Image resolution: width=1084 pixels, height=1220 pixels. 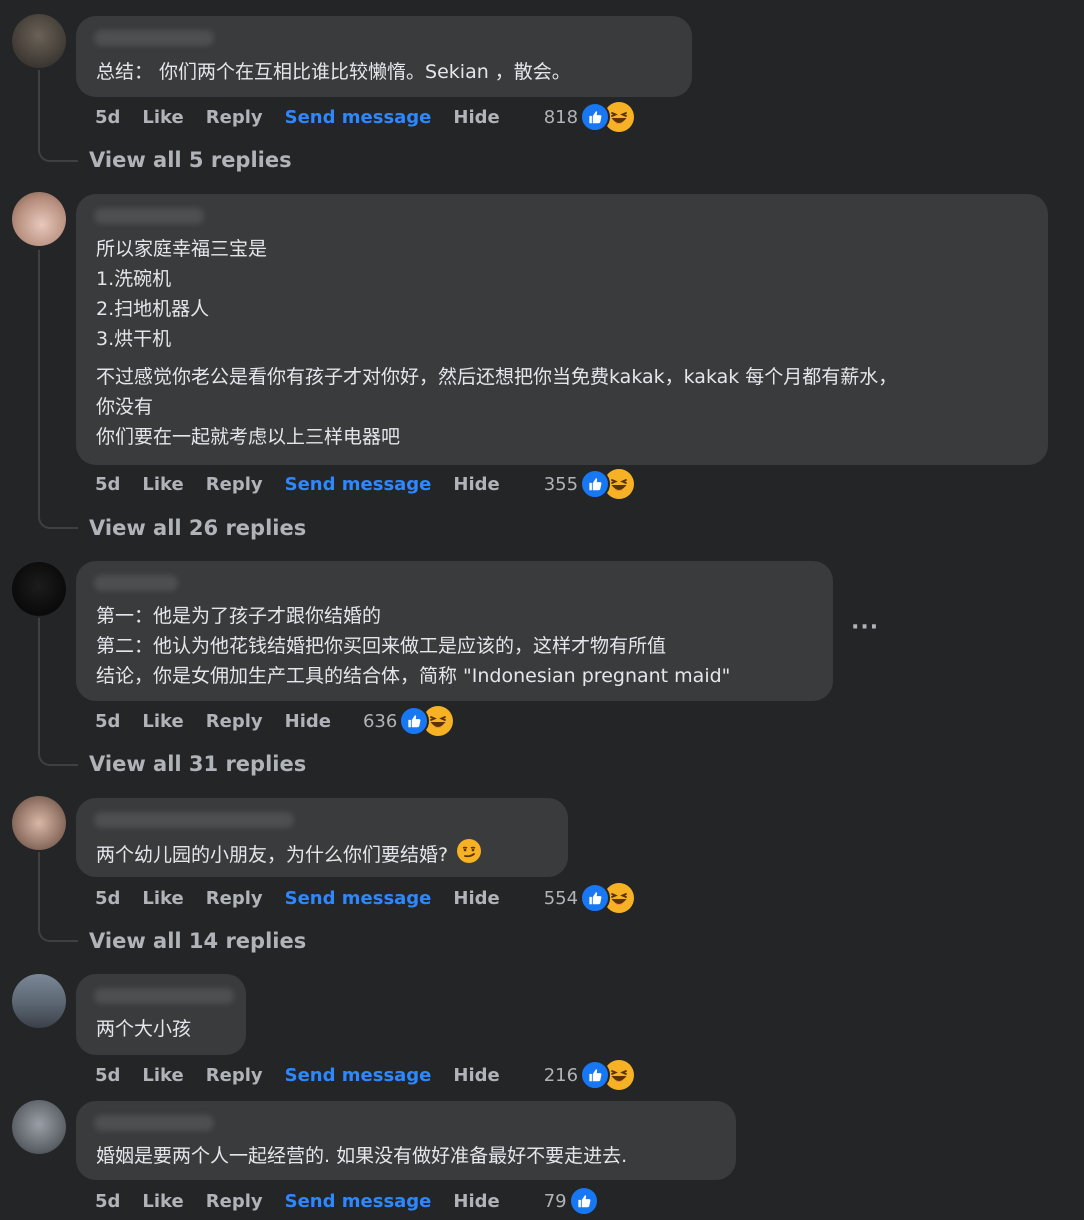 I want to click on comment-actions: 5d Like Reply Send message Hide 79, so click(x=348, y=1201).